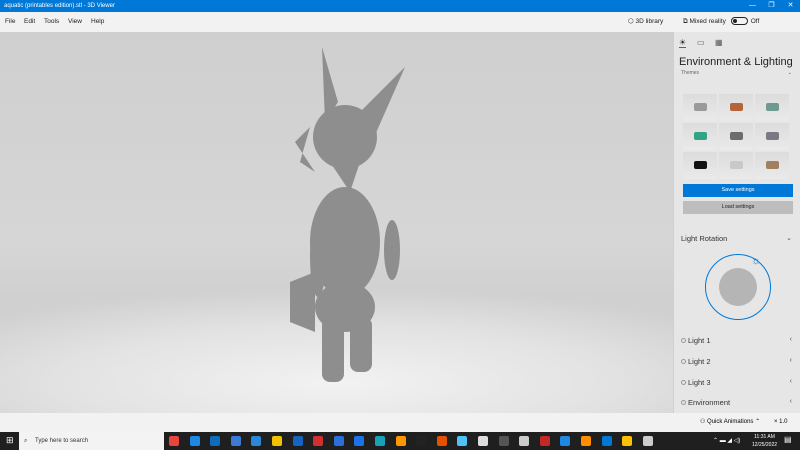  I want to click on menu-file: File, so click(10, 22).